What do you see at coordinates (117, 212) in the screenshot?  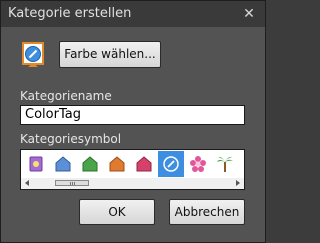 I see `ok-button: OK` at bounding box center [117, 212].